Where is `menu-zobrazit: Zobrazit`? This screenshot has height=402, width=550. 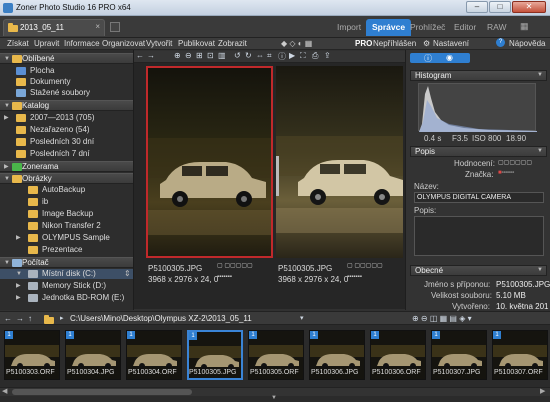
menu-zobrazit: Zobrazit is located at coordinates (232, 43).